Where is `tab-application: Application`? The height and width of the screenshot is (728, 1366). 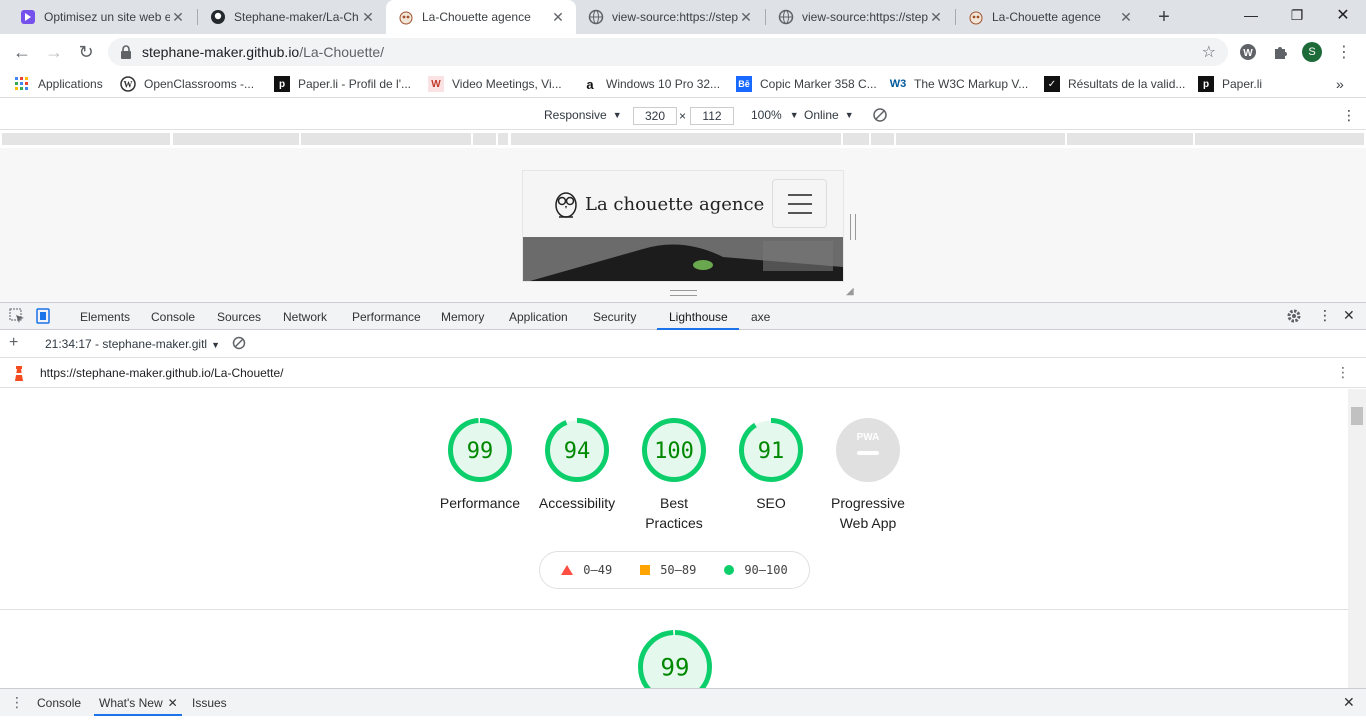 tab-application: Application is located at coordinates (538, 317).